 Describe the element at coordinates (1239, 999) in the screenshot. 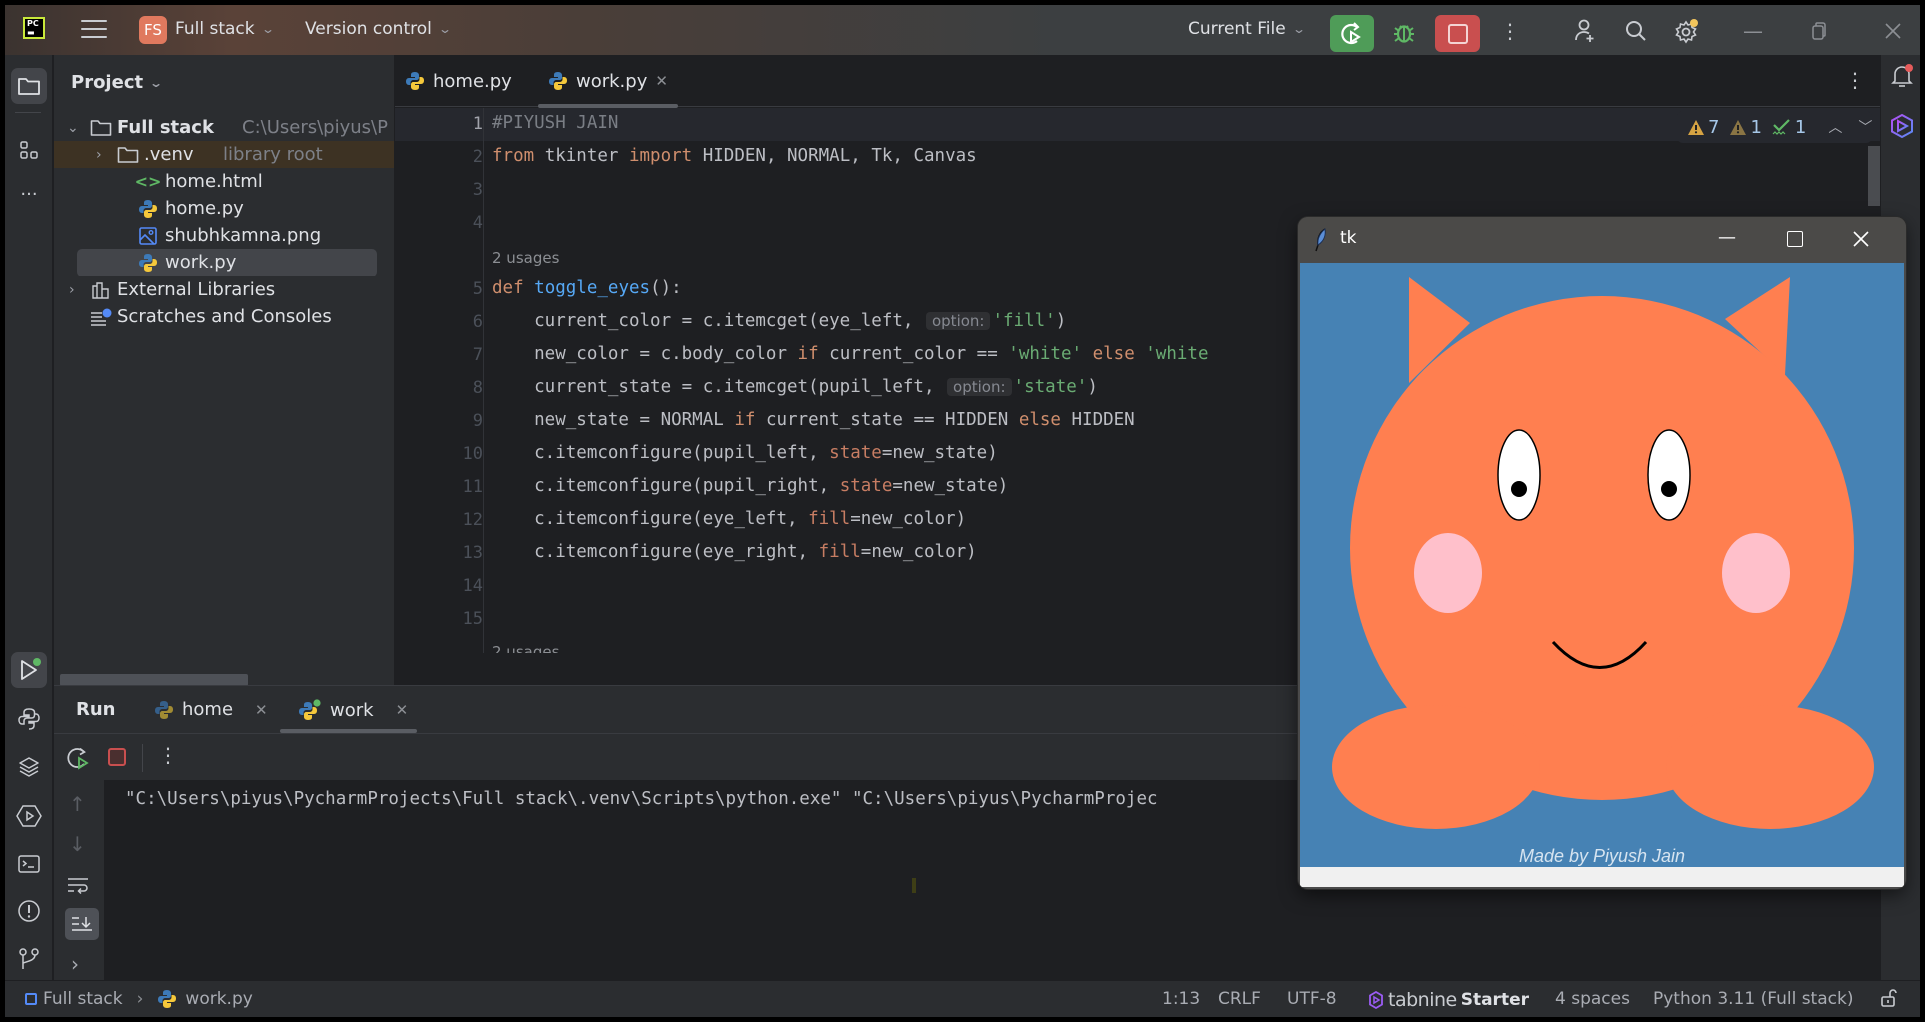

I see `line-separator: CRLF` at that location.